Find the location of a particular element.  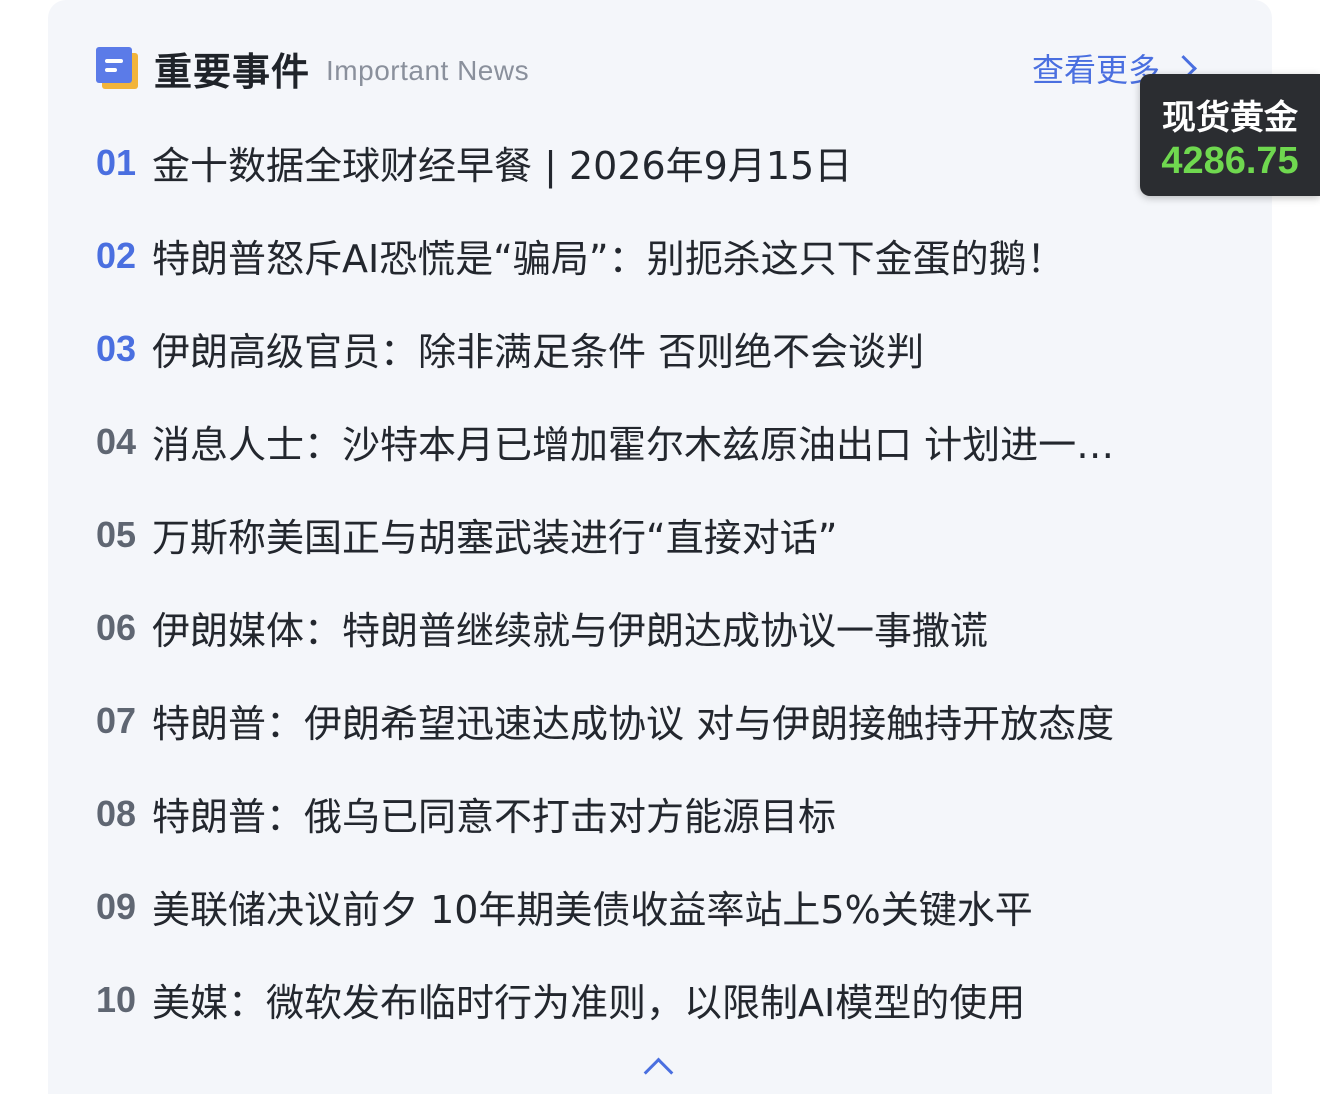

news-rank: 10 is located at coordinates (116, 999).